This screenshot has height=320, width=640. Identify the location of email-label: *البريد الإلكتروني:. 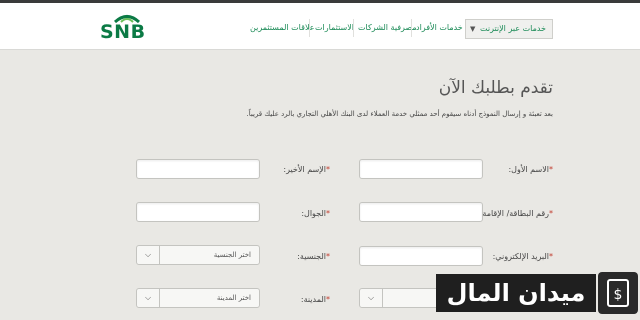
(522, 256).